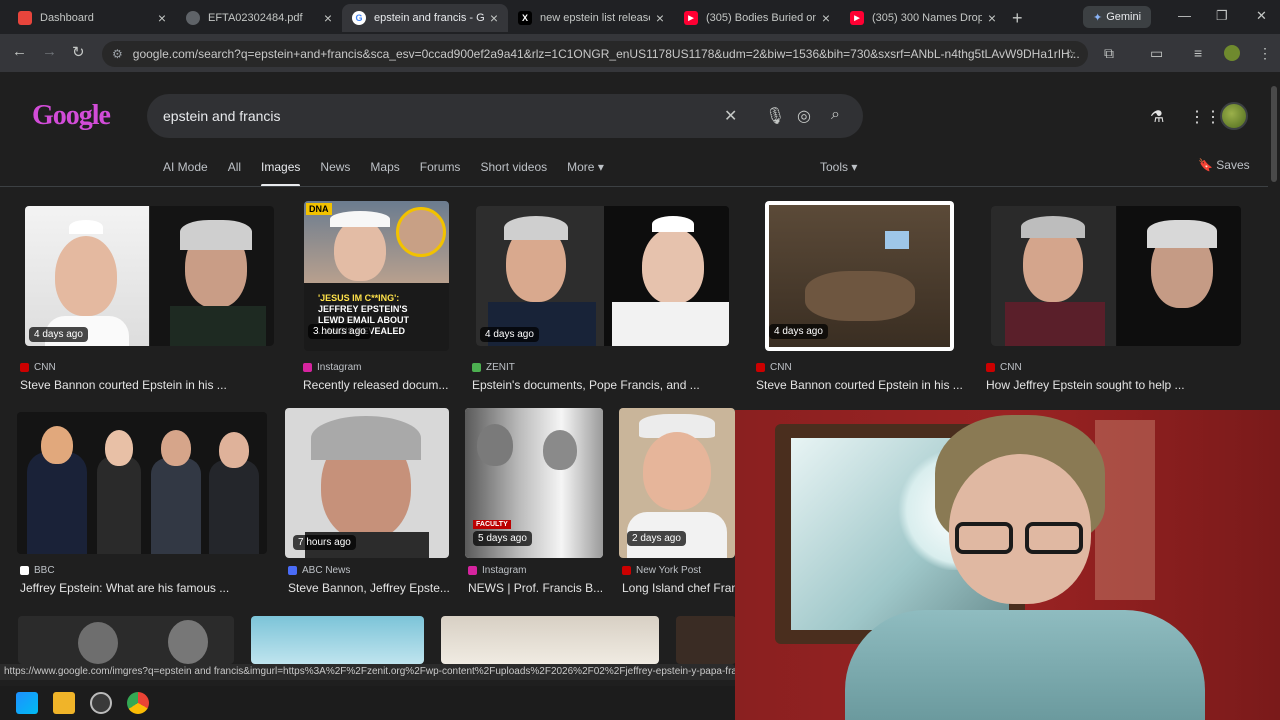 This screenshot has width=1280, height=720. I want to click on header-divider, so click(634, 186).